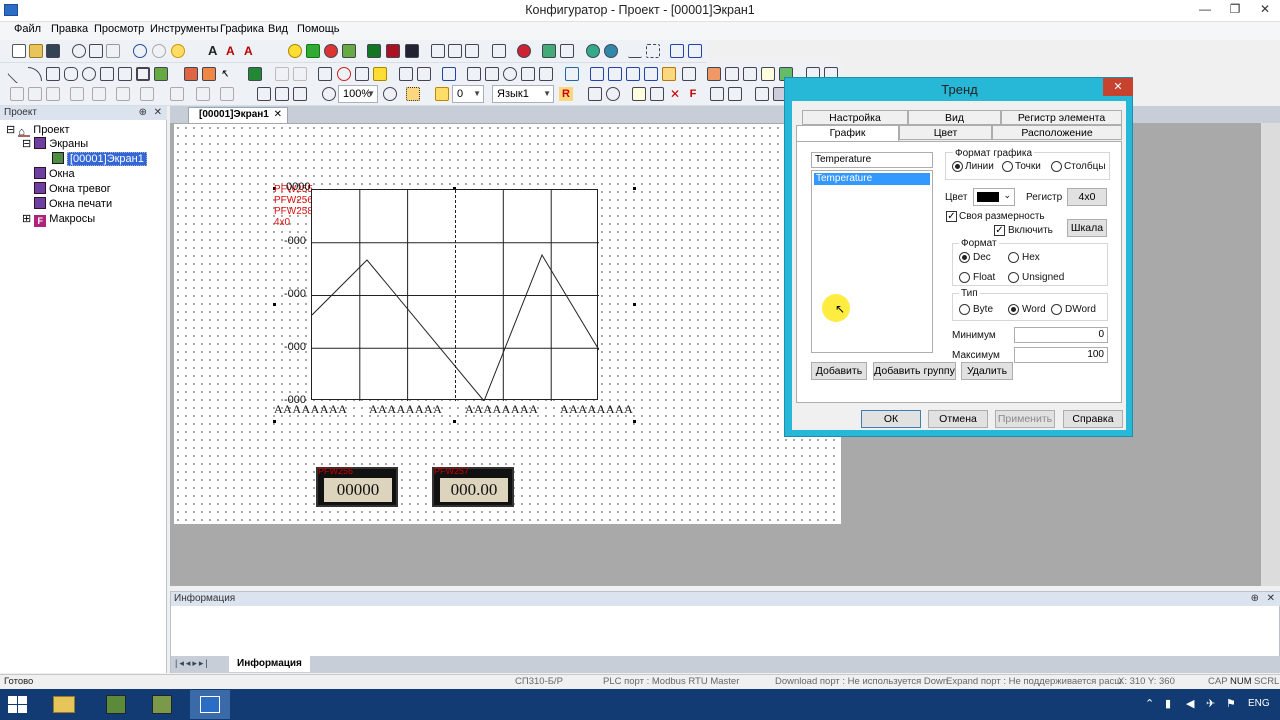  What do you see at coordinates (38, 130) in the screenshot?
I see `tree-item-project: ⊟ ⌂ Проект` at bounding box center [38, 130].